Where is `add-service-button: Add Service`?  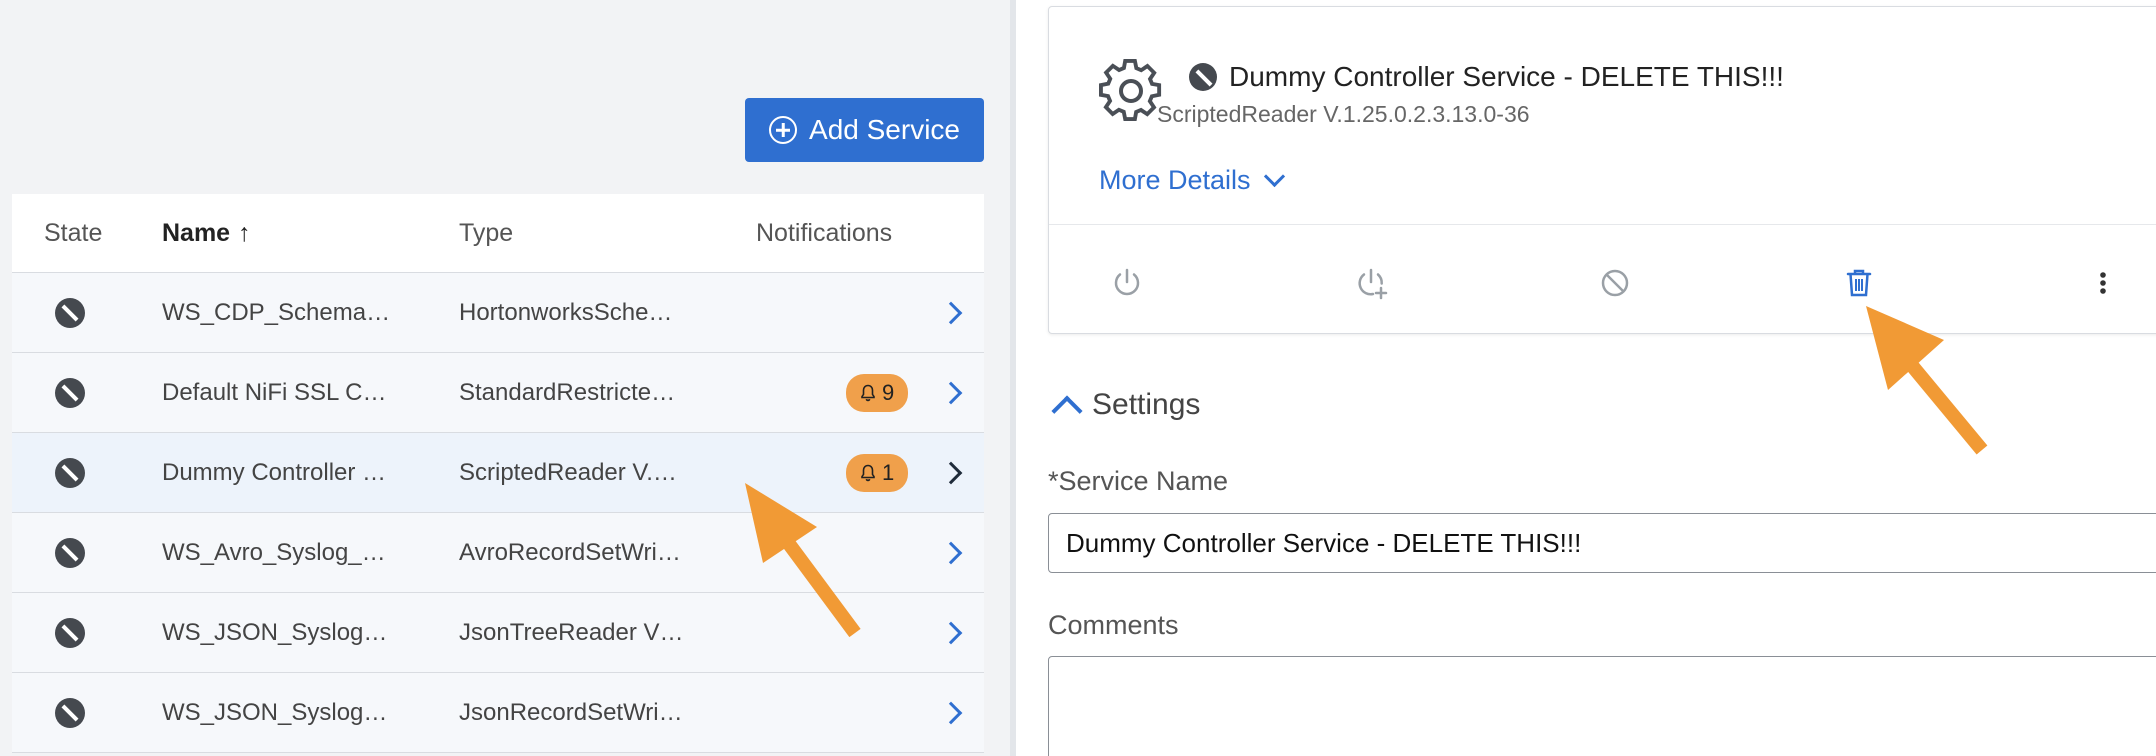 add-service-button: Add Service is located at coordinates (864, 130).